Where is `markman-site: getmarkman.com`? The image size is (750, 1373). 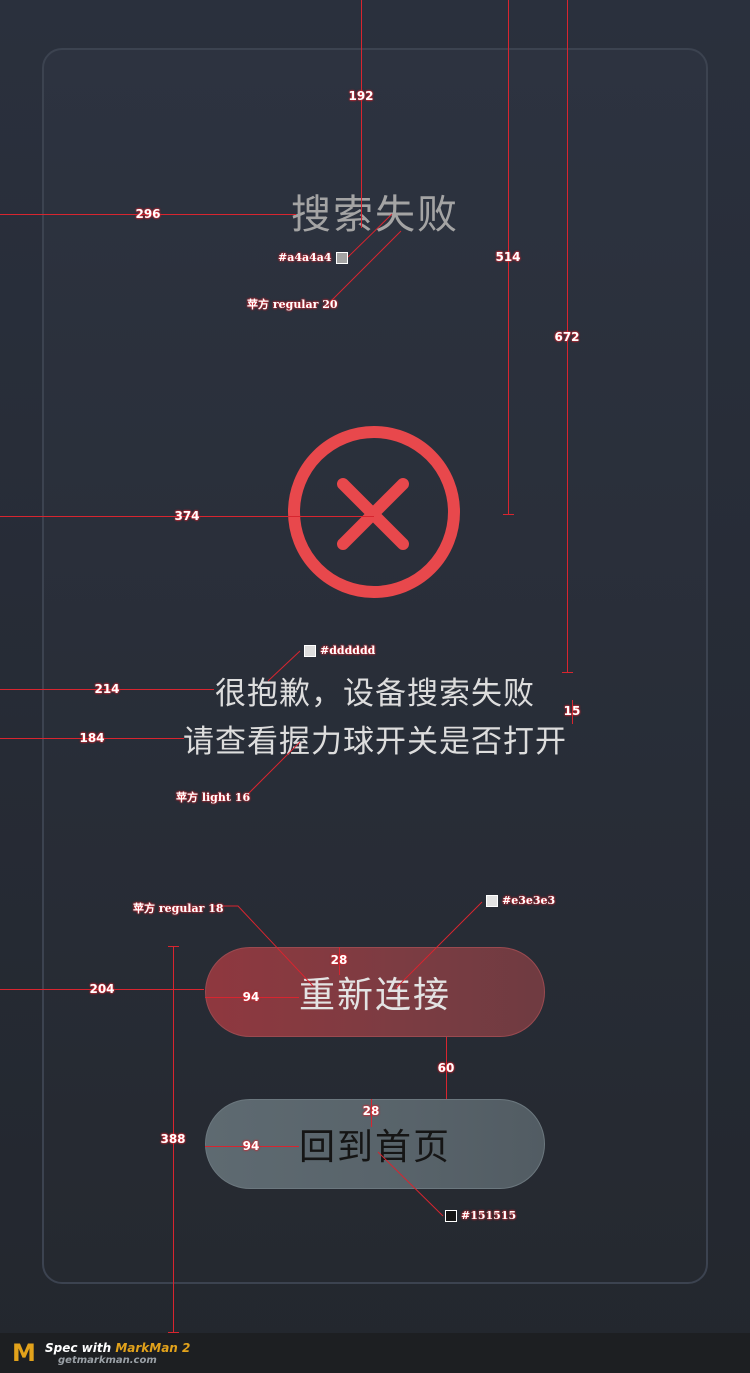
markman-site: getmarkman.com is located at coordinates (107, 1360).